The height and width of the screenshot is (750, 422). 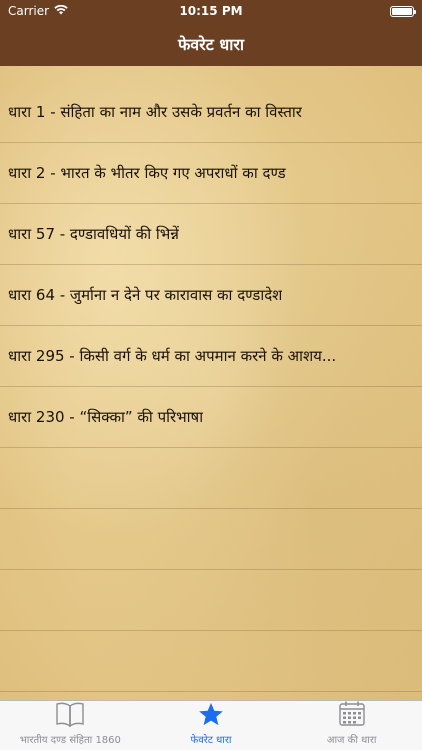 I want to click on list-item-label: धारा 230 - “सिक्का” की परिभाषा, so click(x=106, y=417).